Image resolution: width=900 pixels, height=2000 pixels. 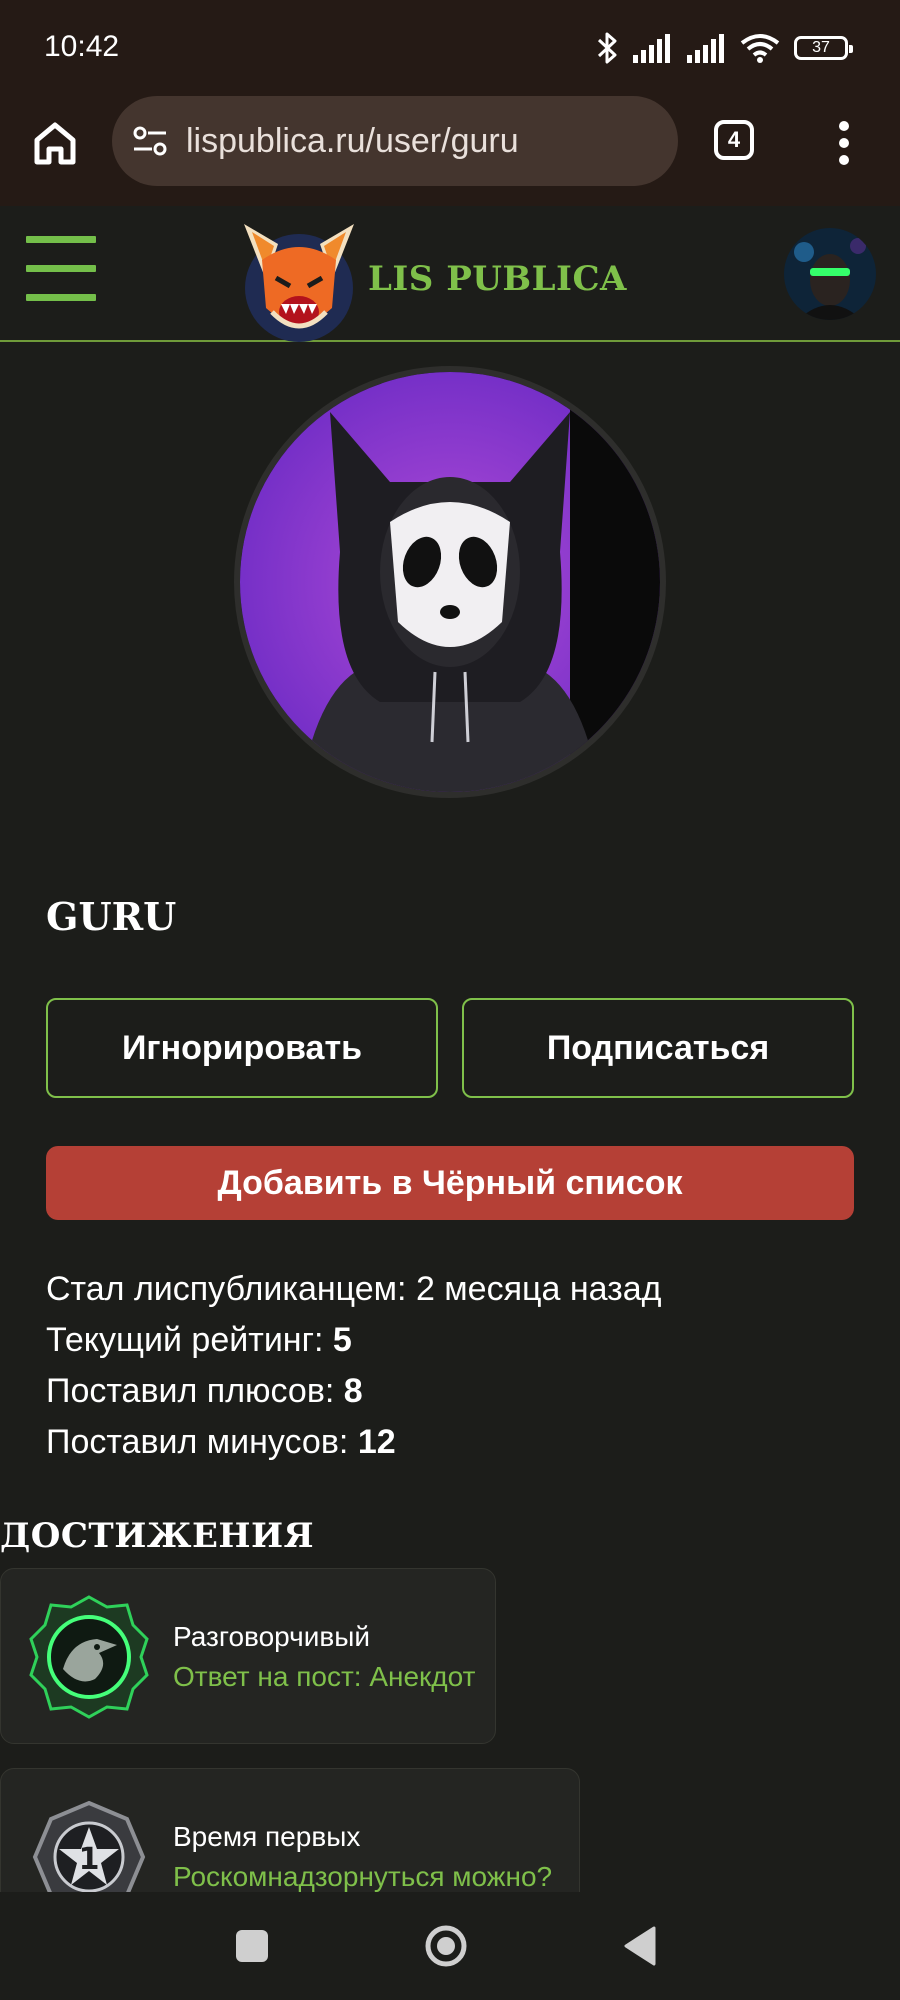 I want to click on stat-rating-label: Текущий рейтинг:, so click(x=185, y=1340).